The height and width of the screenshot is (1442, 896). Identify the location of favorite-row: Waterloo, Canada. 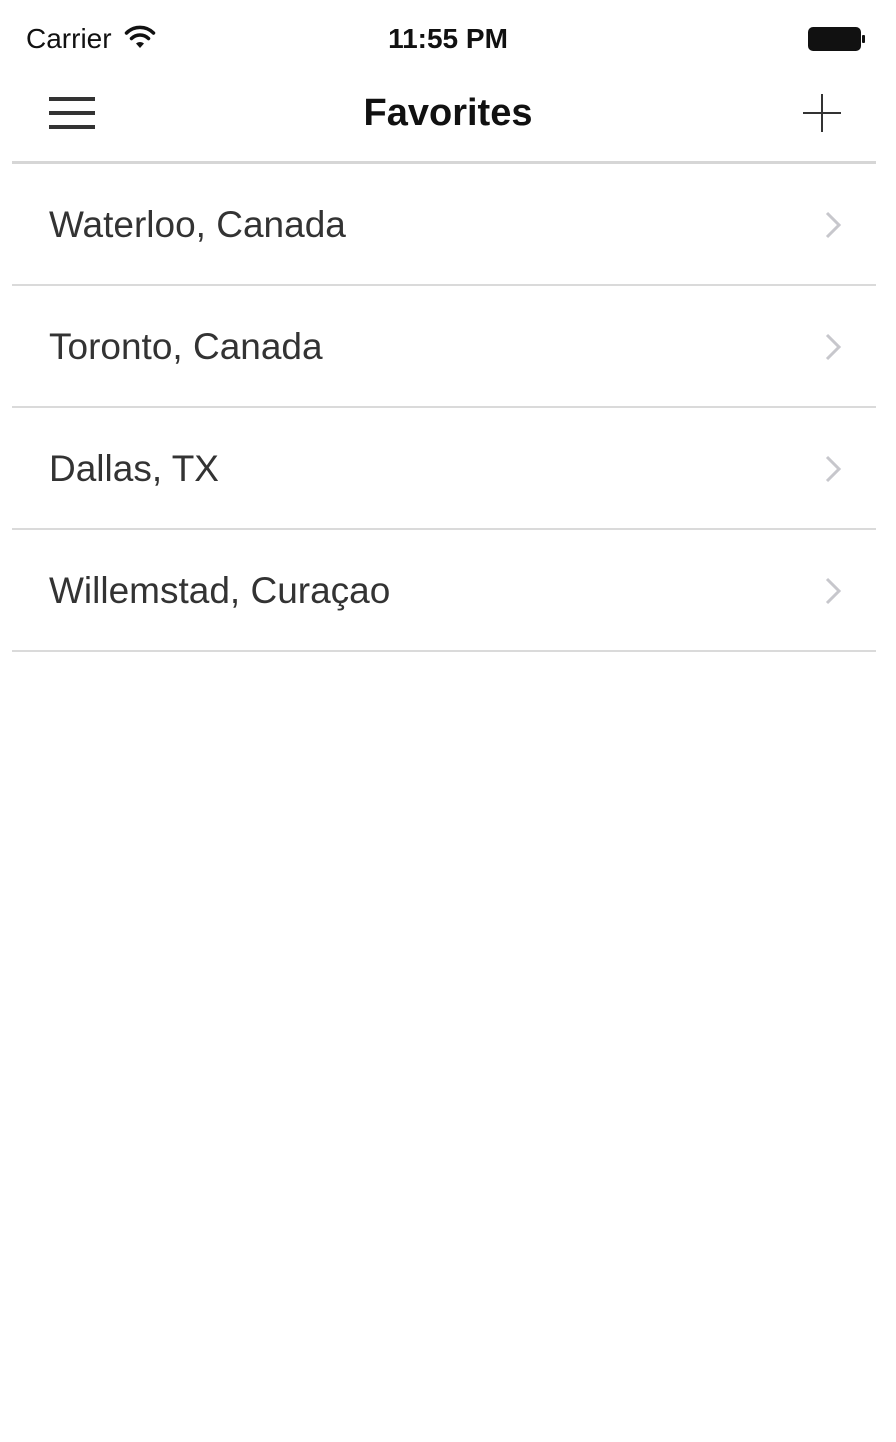
(444, 225).